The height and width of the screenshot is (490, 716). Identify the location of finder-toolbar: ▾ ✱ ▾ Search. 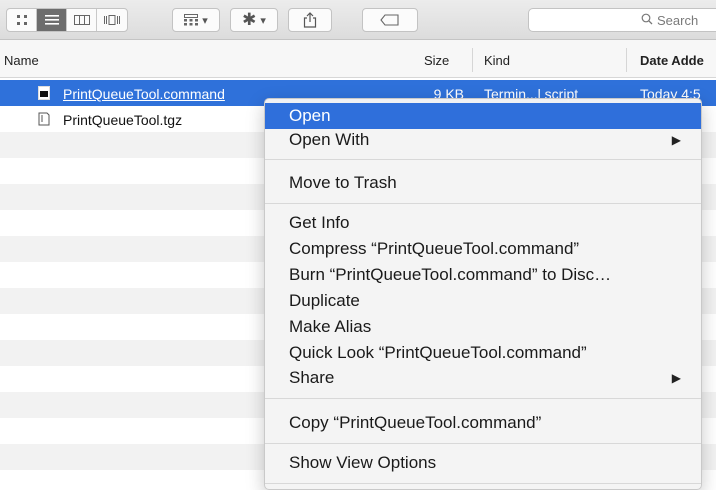
(358, 20).